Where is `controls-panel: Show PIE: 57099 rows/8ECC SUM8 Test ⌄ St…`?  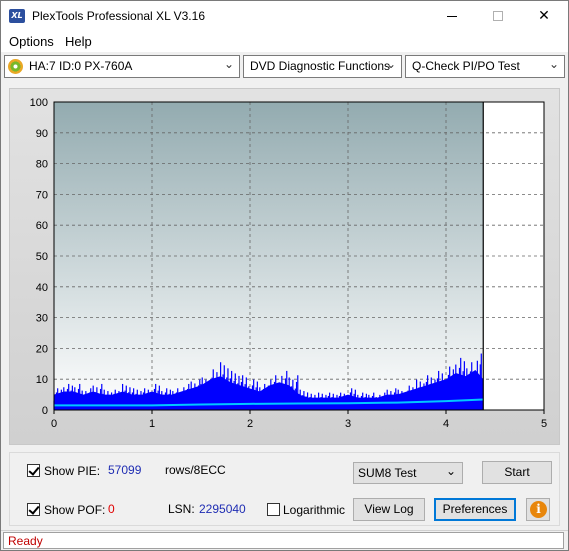 controls-panel: Show PIE: 57099 rows/8ECC SUM8 Test ⌄ St… is located at coordinates (284, 489).